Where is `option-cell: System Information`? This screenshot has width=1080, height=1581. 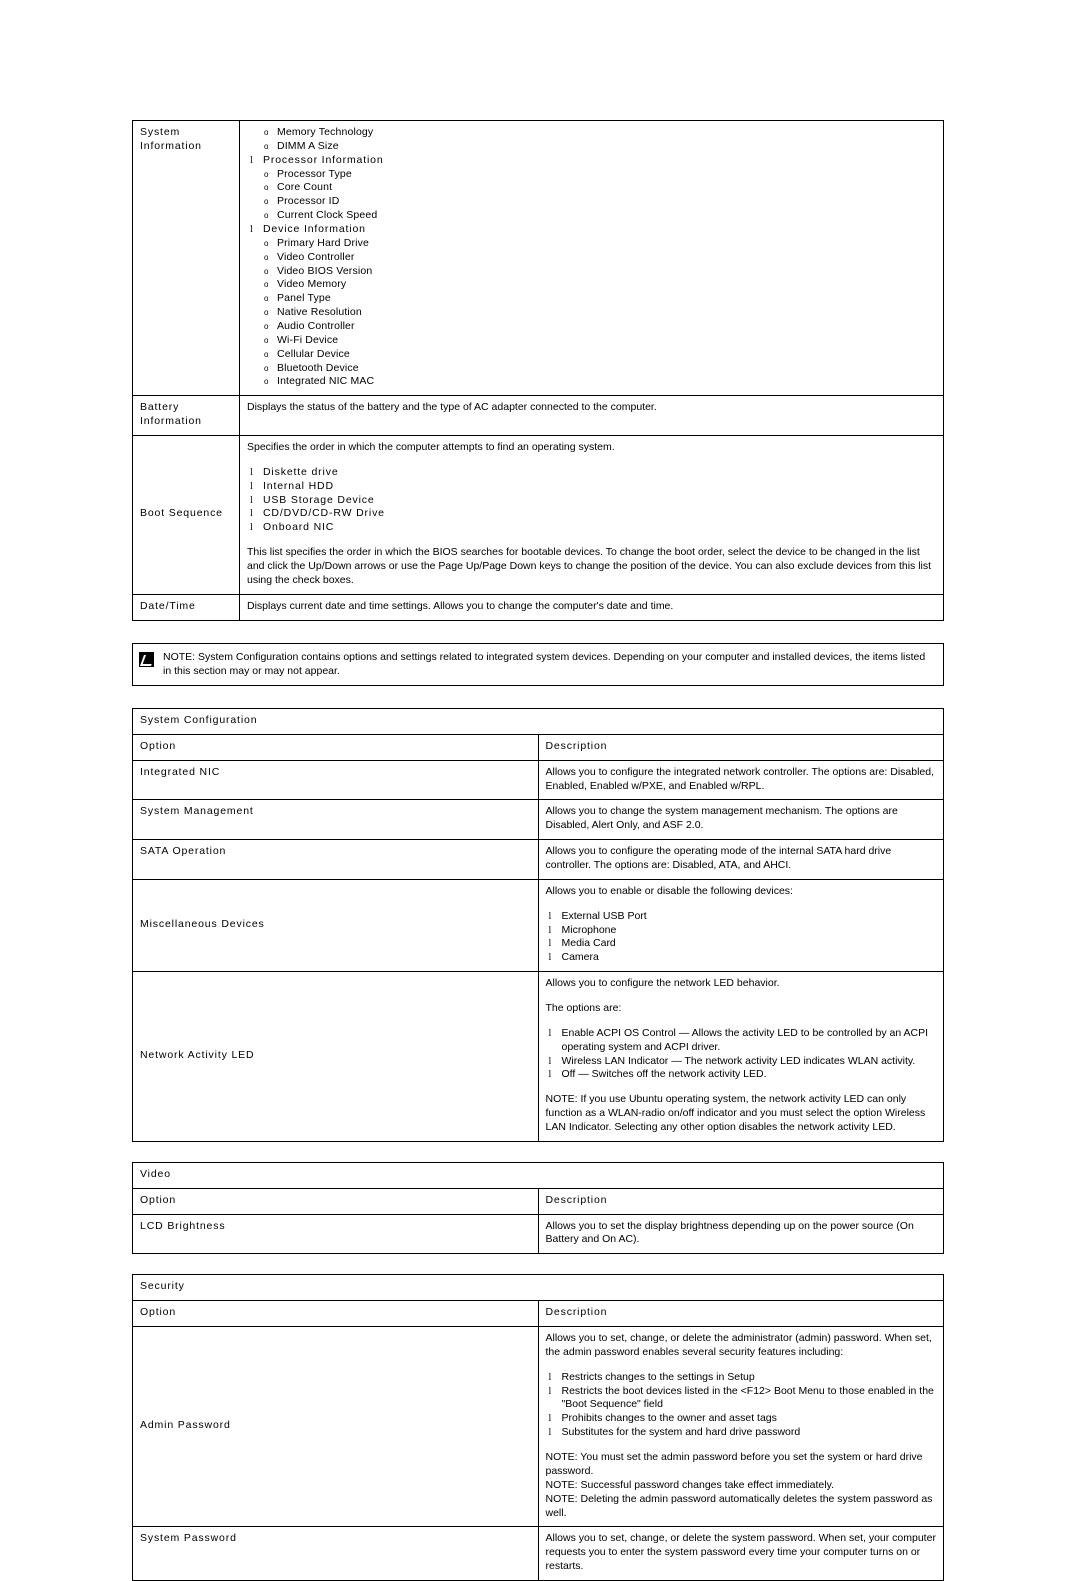 option-cell: System Information is located at coordinates (186, 258).